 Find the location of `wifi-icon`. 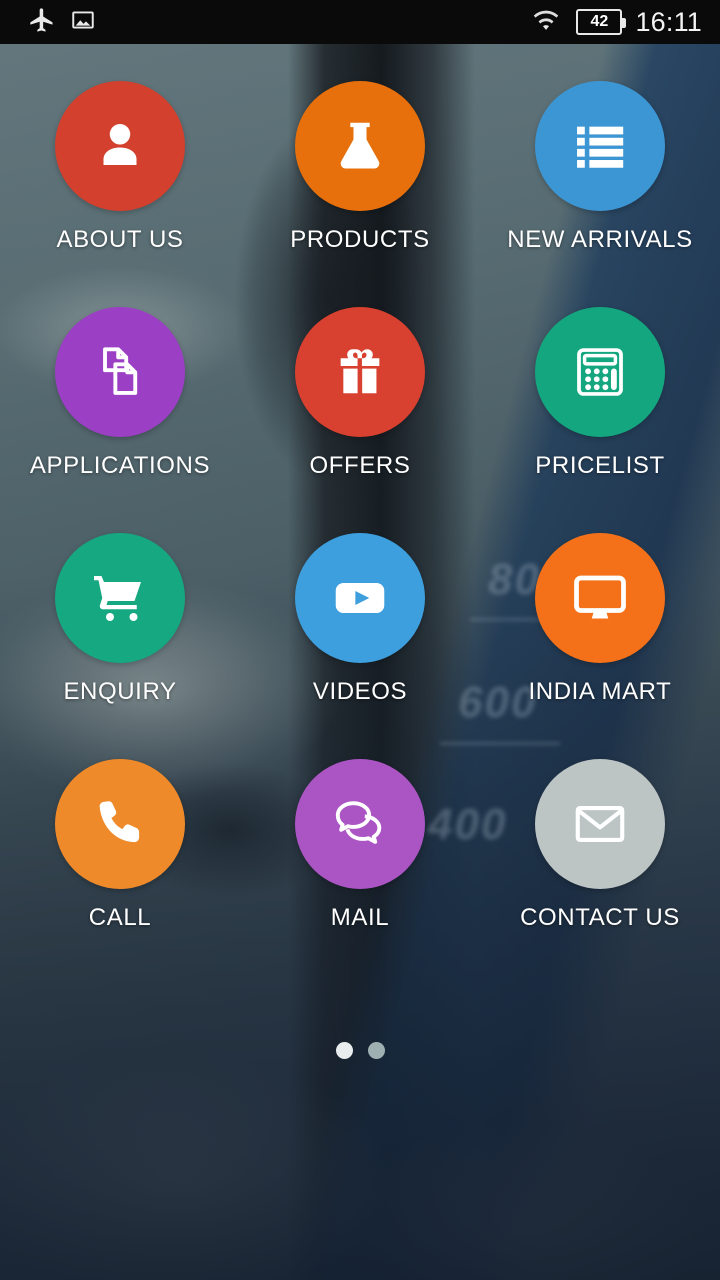

wifi-icon is located at coordinates (546, 22).